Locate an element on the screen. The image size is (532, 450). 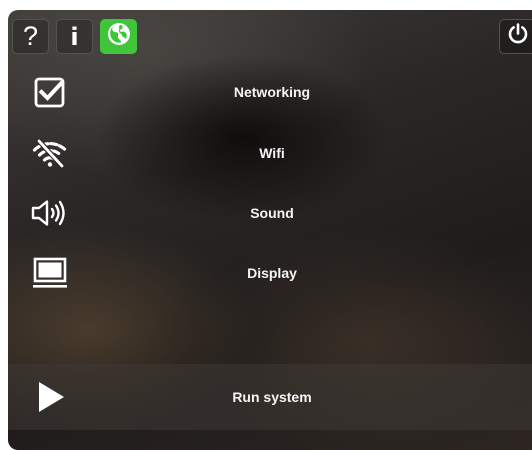
menu-item-networking: Networking is located at coordinates (270, 92).